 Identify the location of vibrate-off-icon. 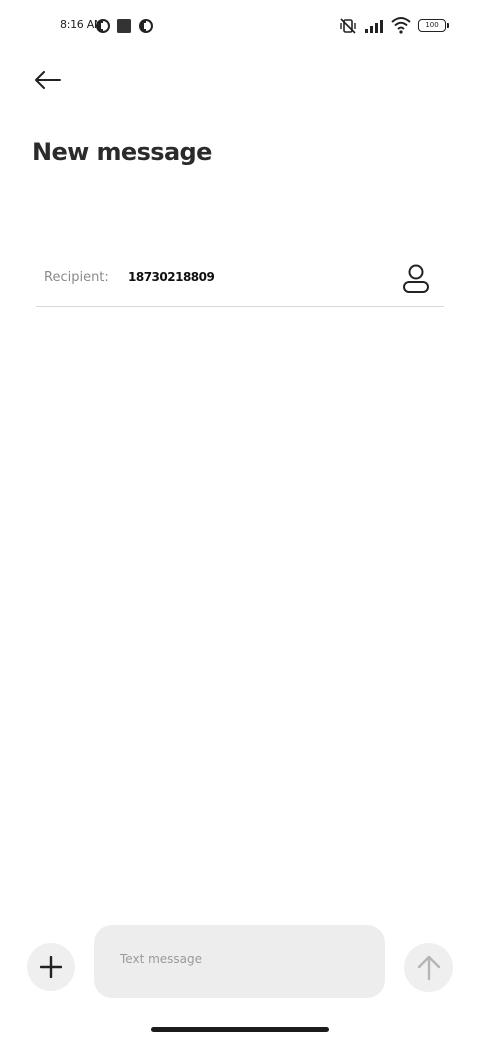
(348, 26).